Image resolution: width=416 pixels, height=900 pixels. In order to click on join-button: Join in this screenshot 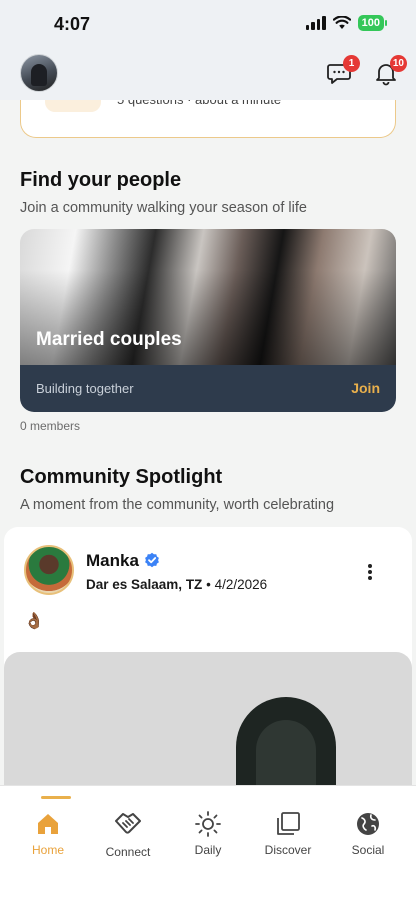, I will do `click(365, 388)`.